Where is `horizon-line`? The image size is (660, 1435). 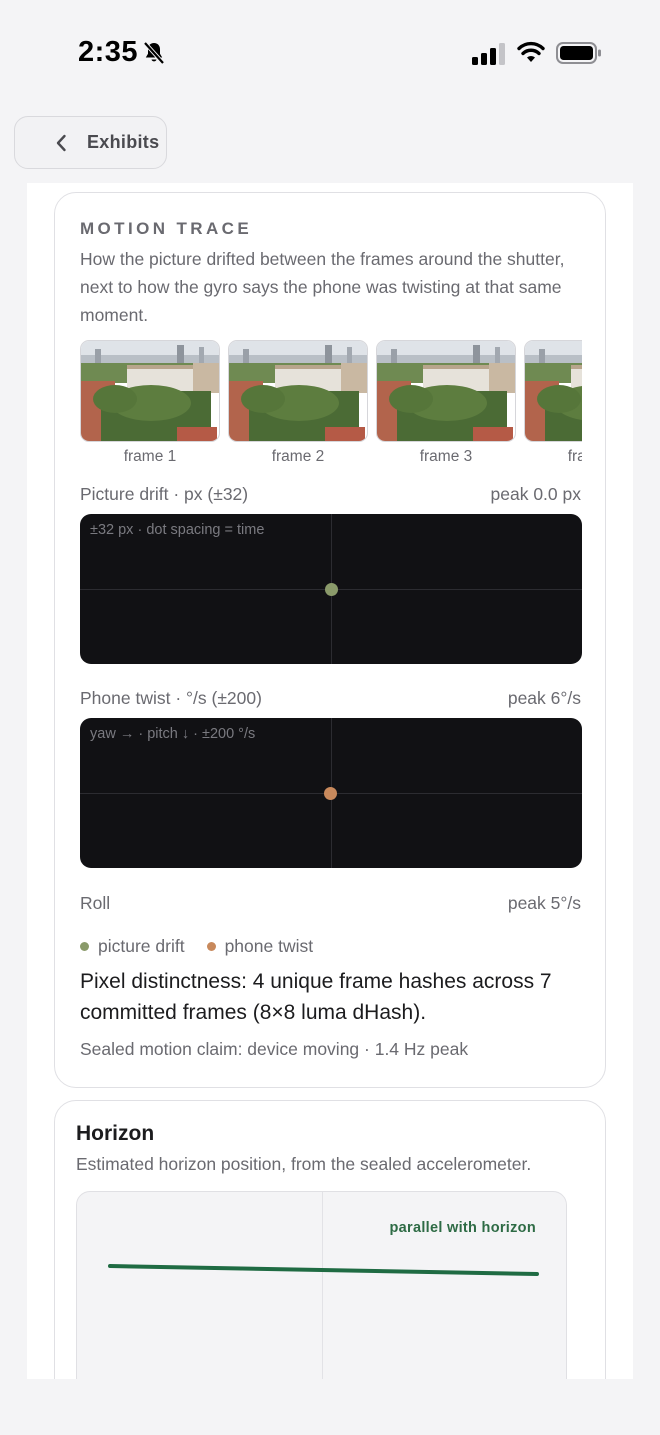
horizon-line is located at coordinates (323, 1270).